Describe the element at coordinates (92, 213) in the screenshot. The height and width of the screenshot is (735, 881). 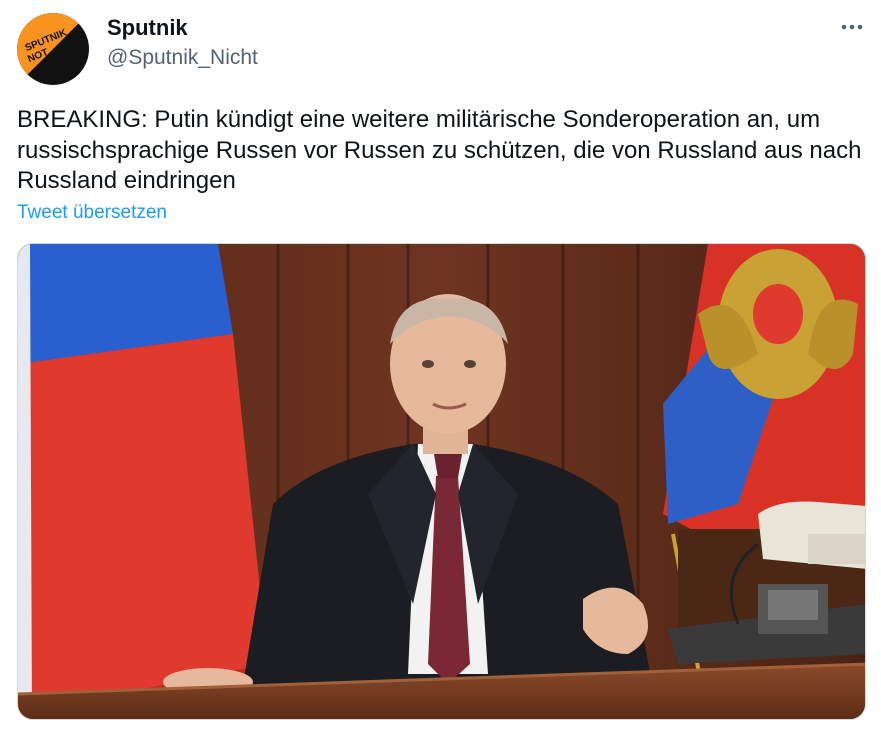
I see `translate-tweet-link: Tweet übersetzen` at that location.